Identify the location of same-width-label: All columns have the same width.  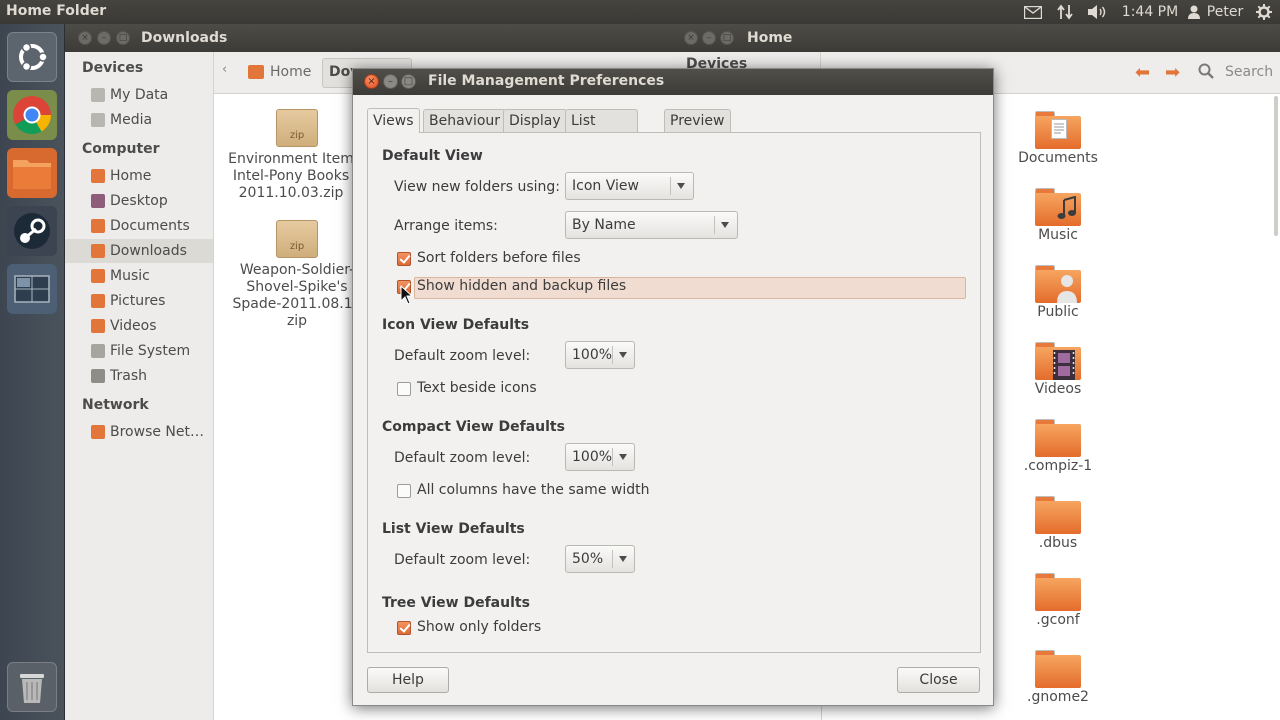
(533, 490).